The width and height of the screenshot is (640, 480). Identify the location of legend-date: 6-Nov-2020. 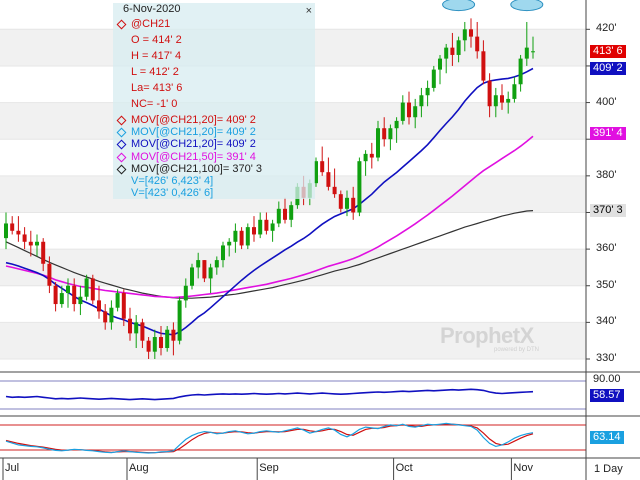
(152, 9).